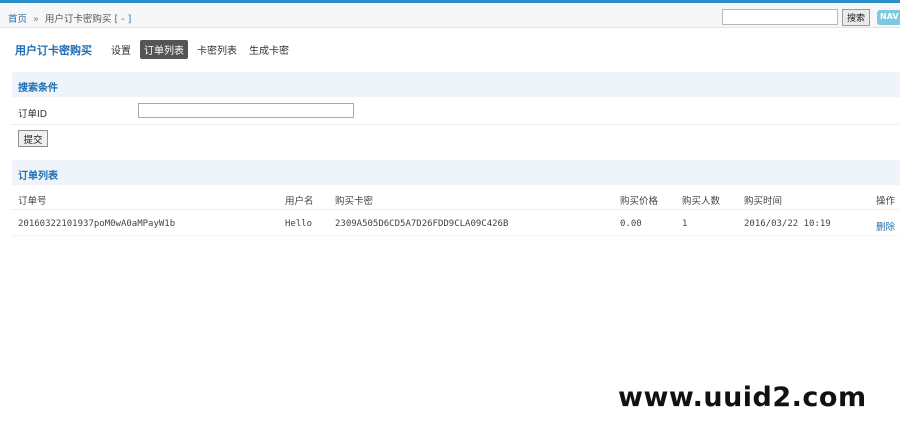 Image resolution: width=900 pixels, height=446 pixels. What do you see at coordinates (763, 201) in the screenshot?
I see `column-header-time: 购买时间` at bounding box center [763, 201].